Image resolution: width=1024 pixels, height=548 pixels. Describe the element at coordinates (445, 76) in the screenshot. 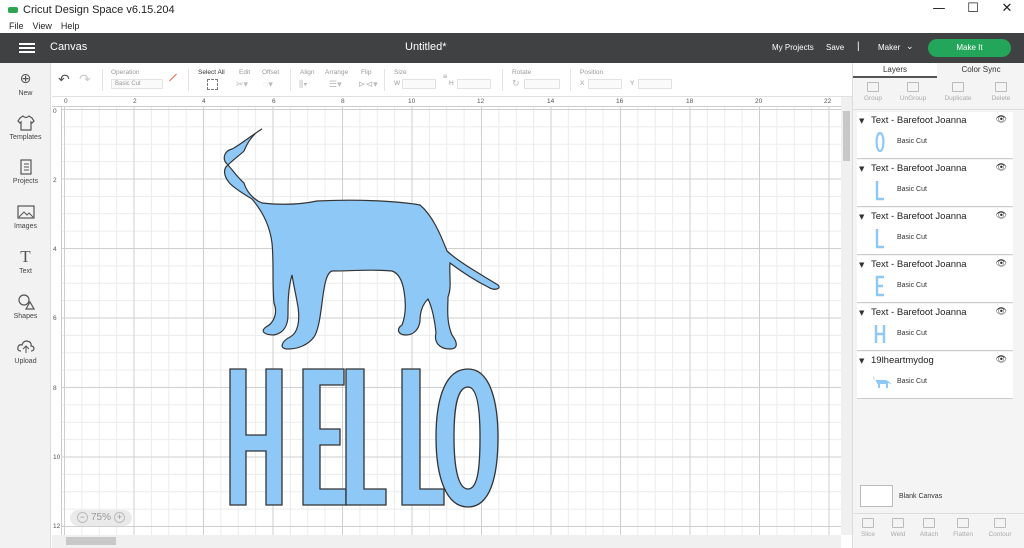

I see `lock-icon: 🔒︎` at that location.